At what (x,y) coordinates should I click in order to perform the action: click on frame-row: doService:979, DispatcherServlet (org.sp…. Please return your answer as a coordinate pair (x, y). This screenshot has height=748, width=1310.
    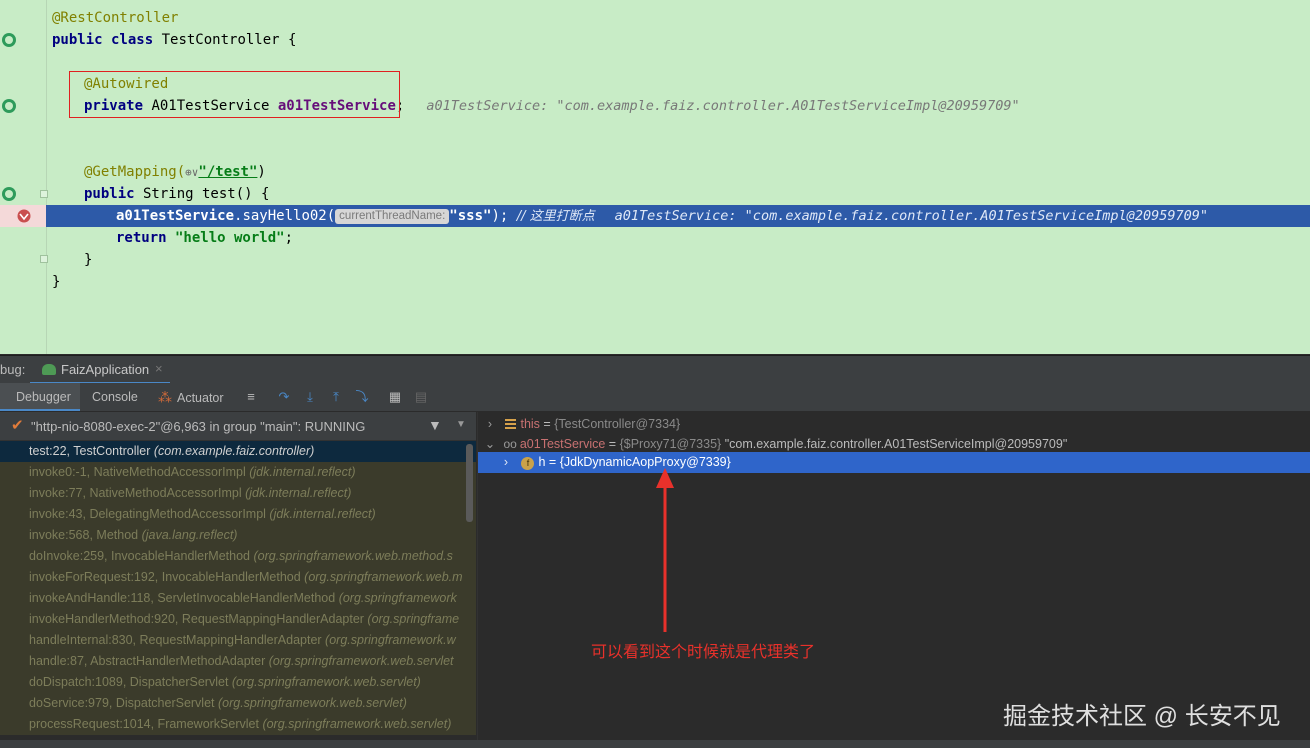
    Looking at the image, I should click on (238, 703).